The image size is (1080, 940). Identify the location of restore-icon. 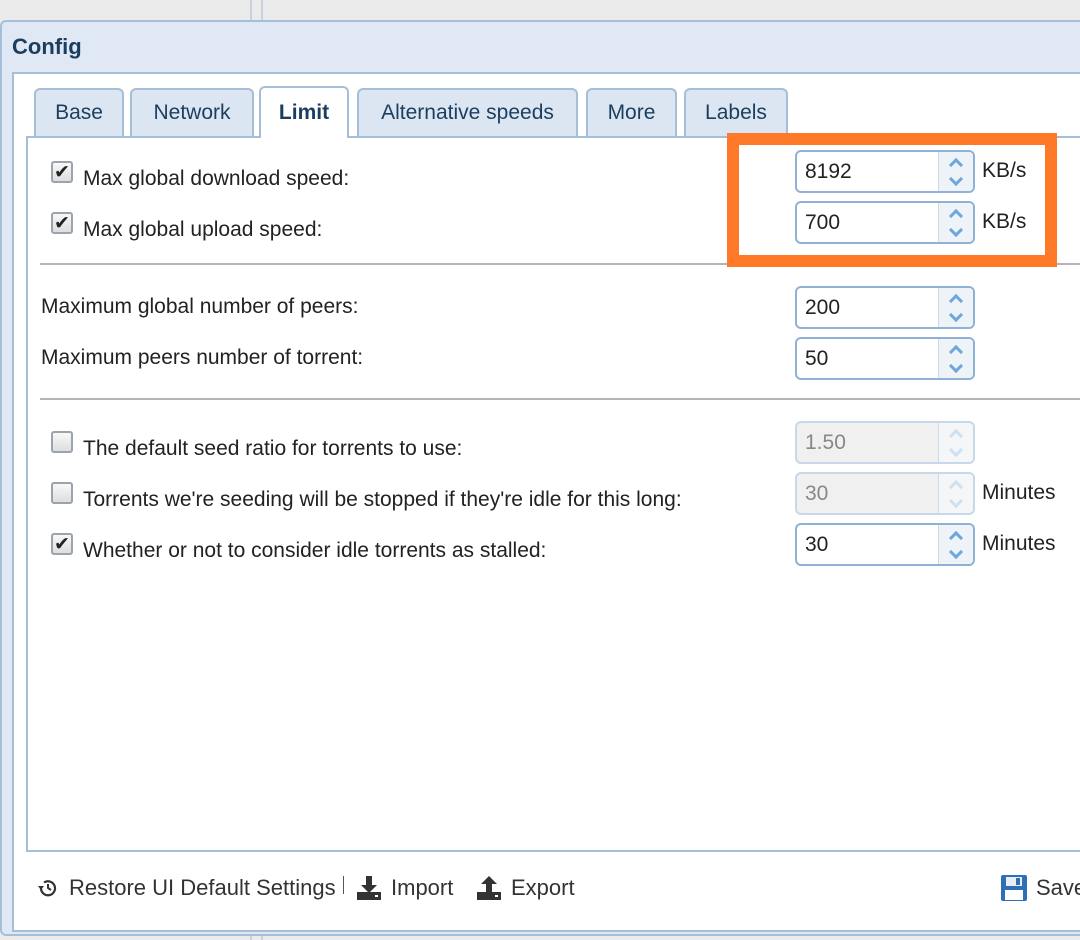
(48, 888).